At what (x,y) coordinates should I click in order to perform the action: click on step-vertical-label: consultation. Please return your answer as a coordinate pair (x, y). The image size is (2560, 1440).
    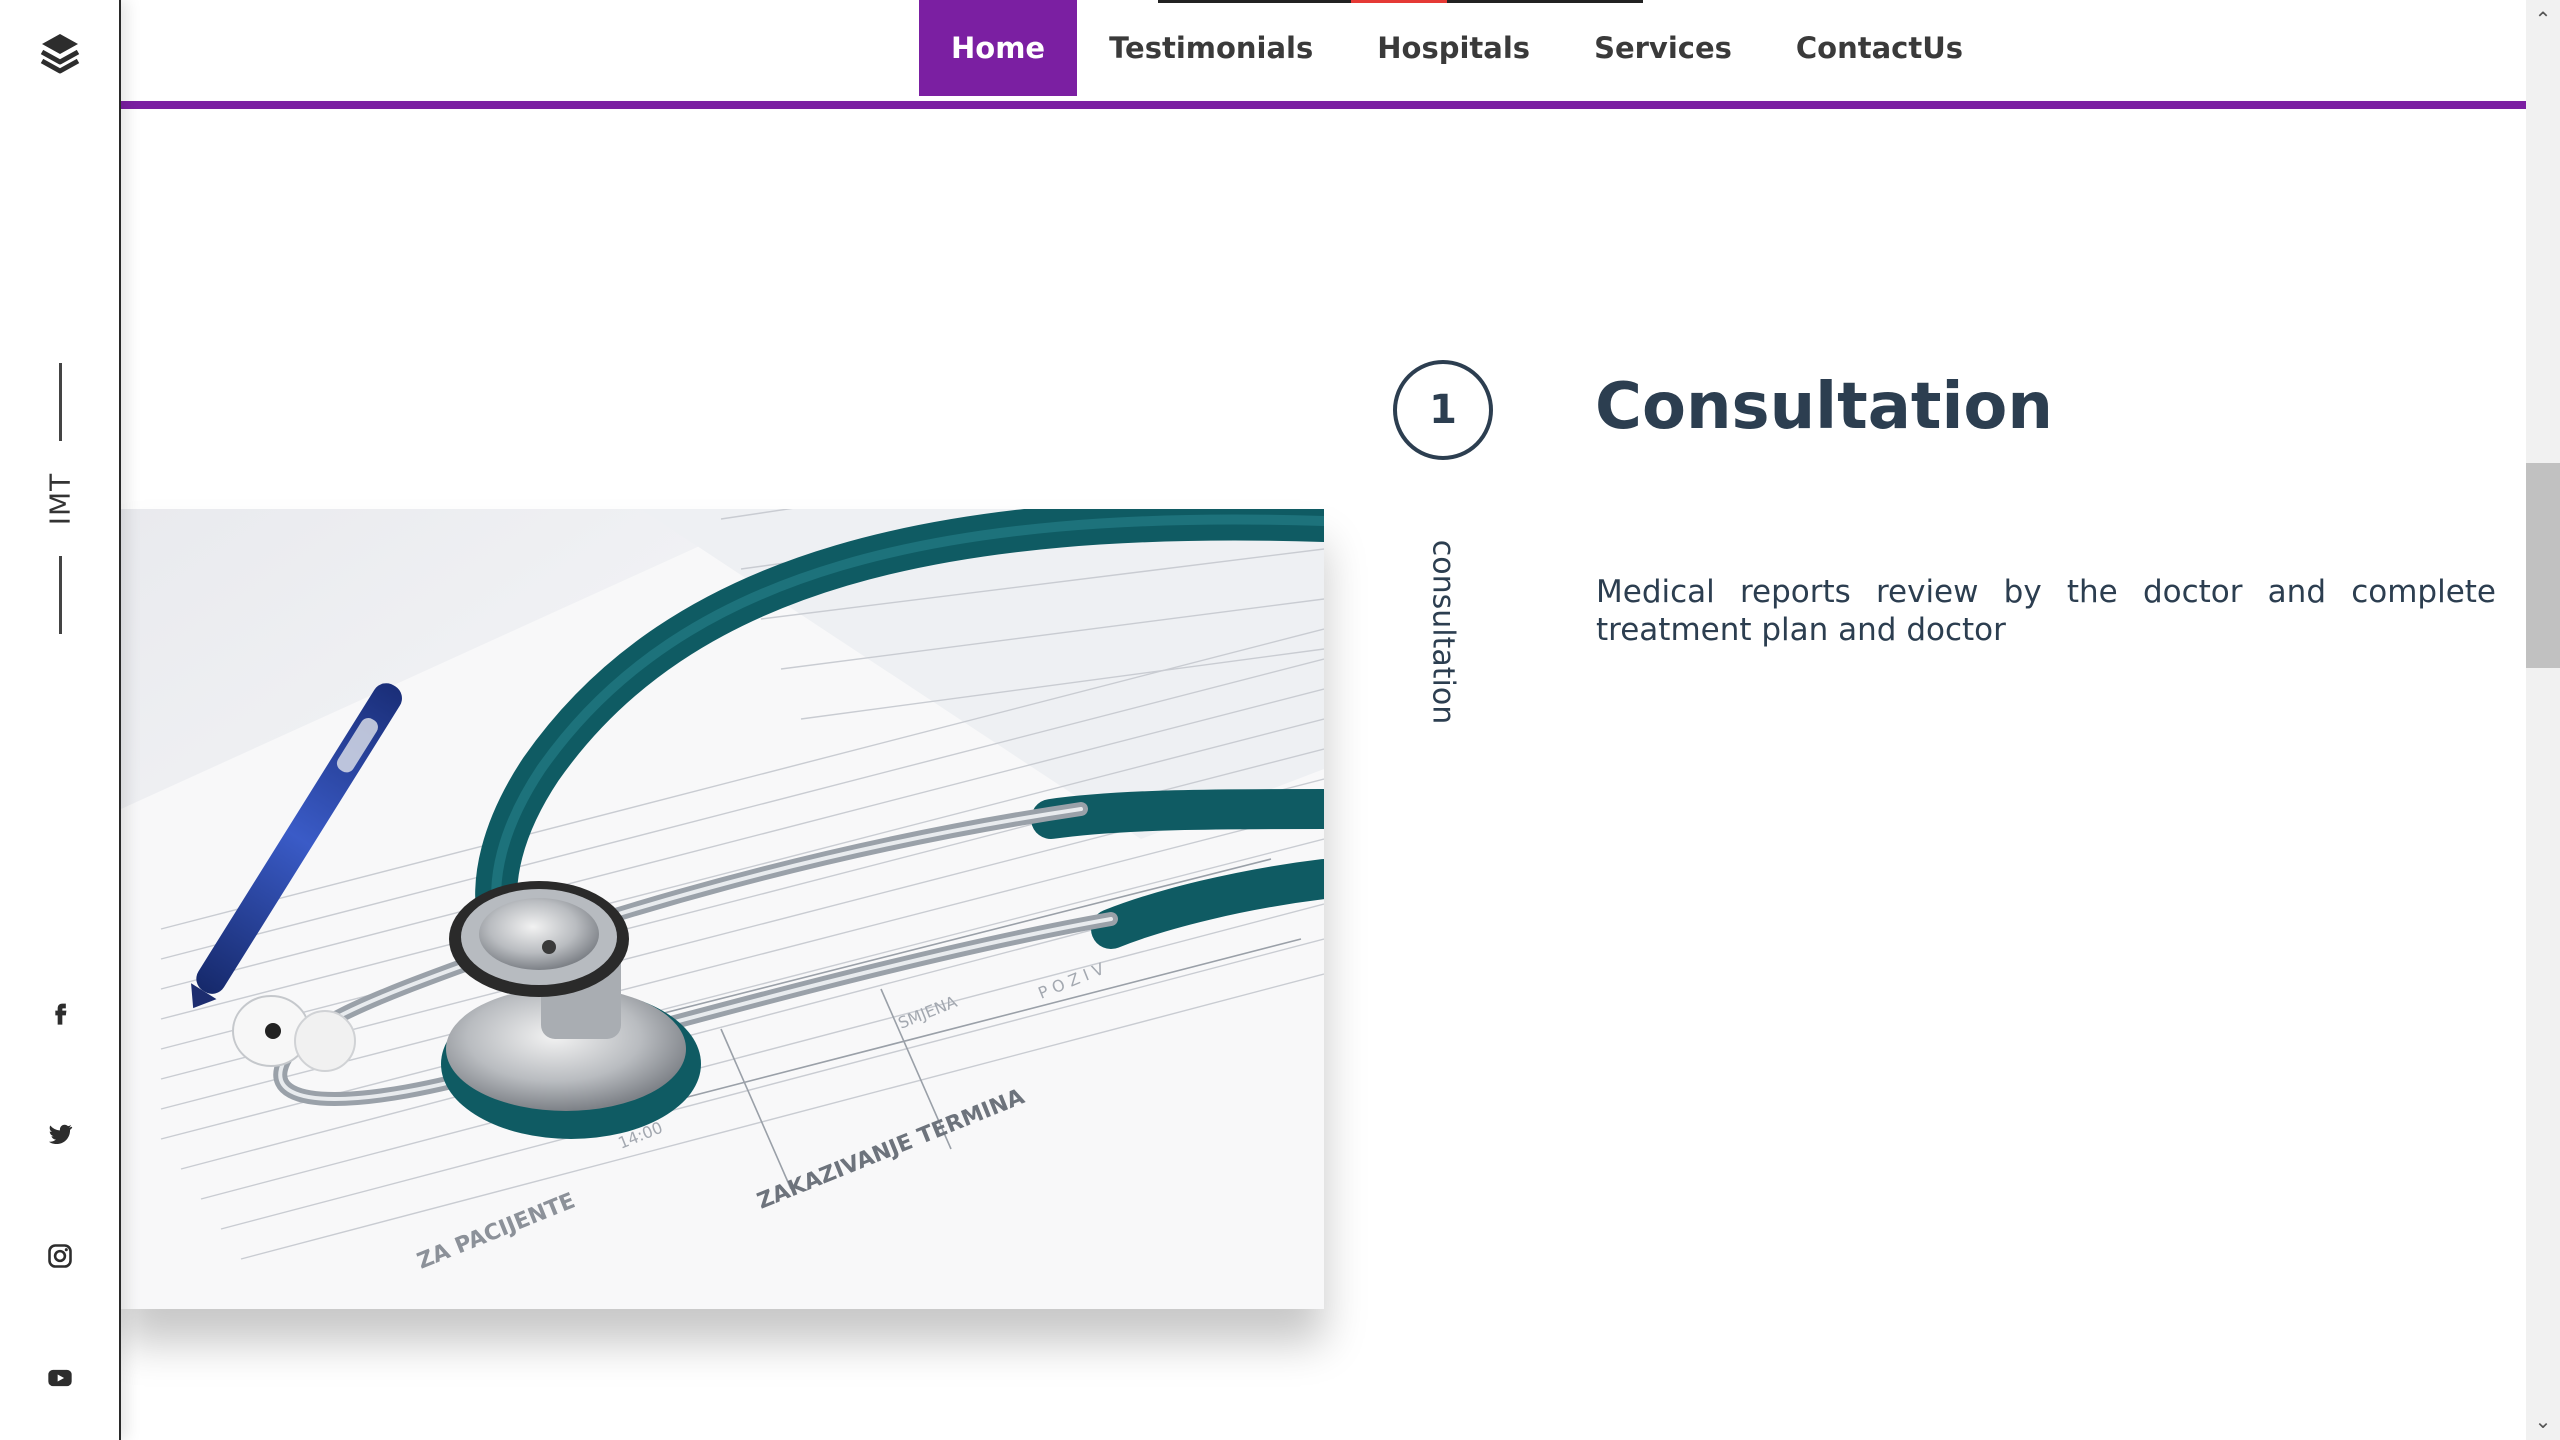
    Looking at the image, I should click on (1443, 632).